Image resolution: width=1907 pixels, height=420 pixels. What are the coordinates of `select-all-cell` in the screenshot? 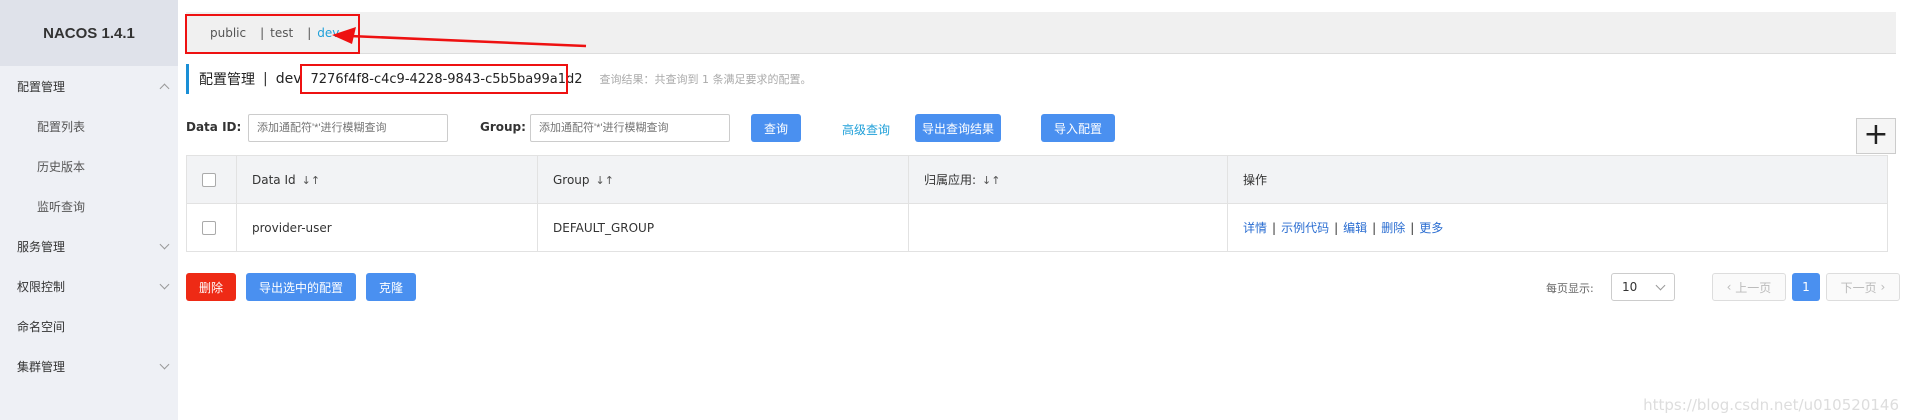 It's located at (211, 179).